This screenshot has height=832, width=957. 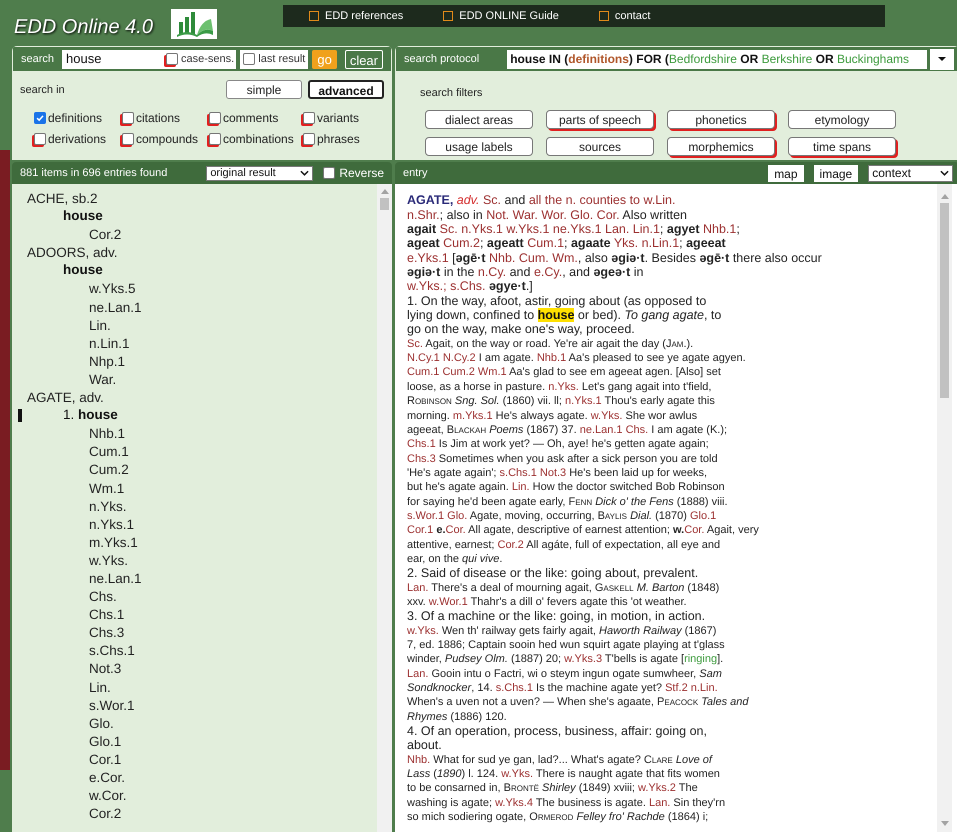 I want to click on entry-line: n.Shr.; also in Not. War. Wor. Glo. Cor. Also written, so click(x=547, y=214).